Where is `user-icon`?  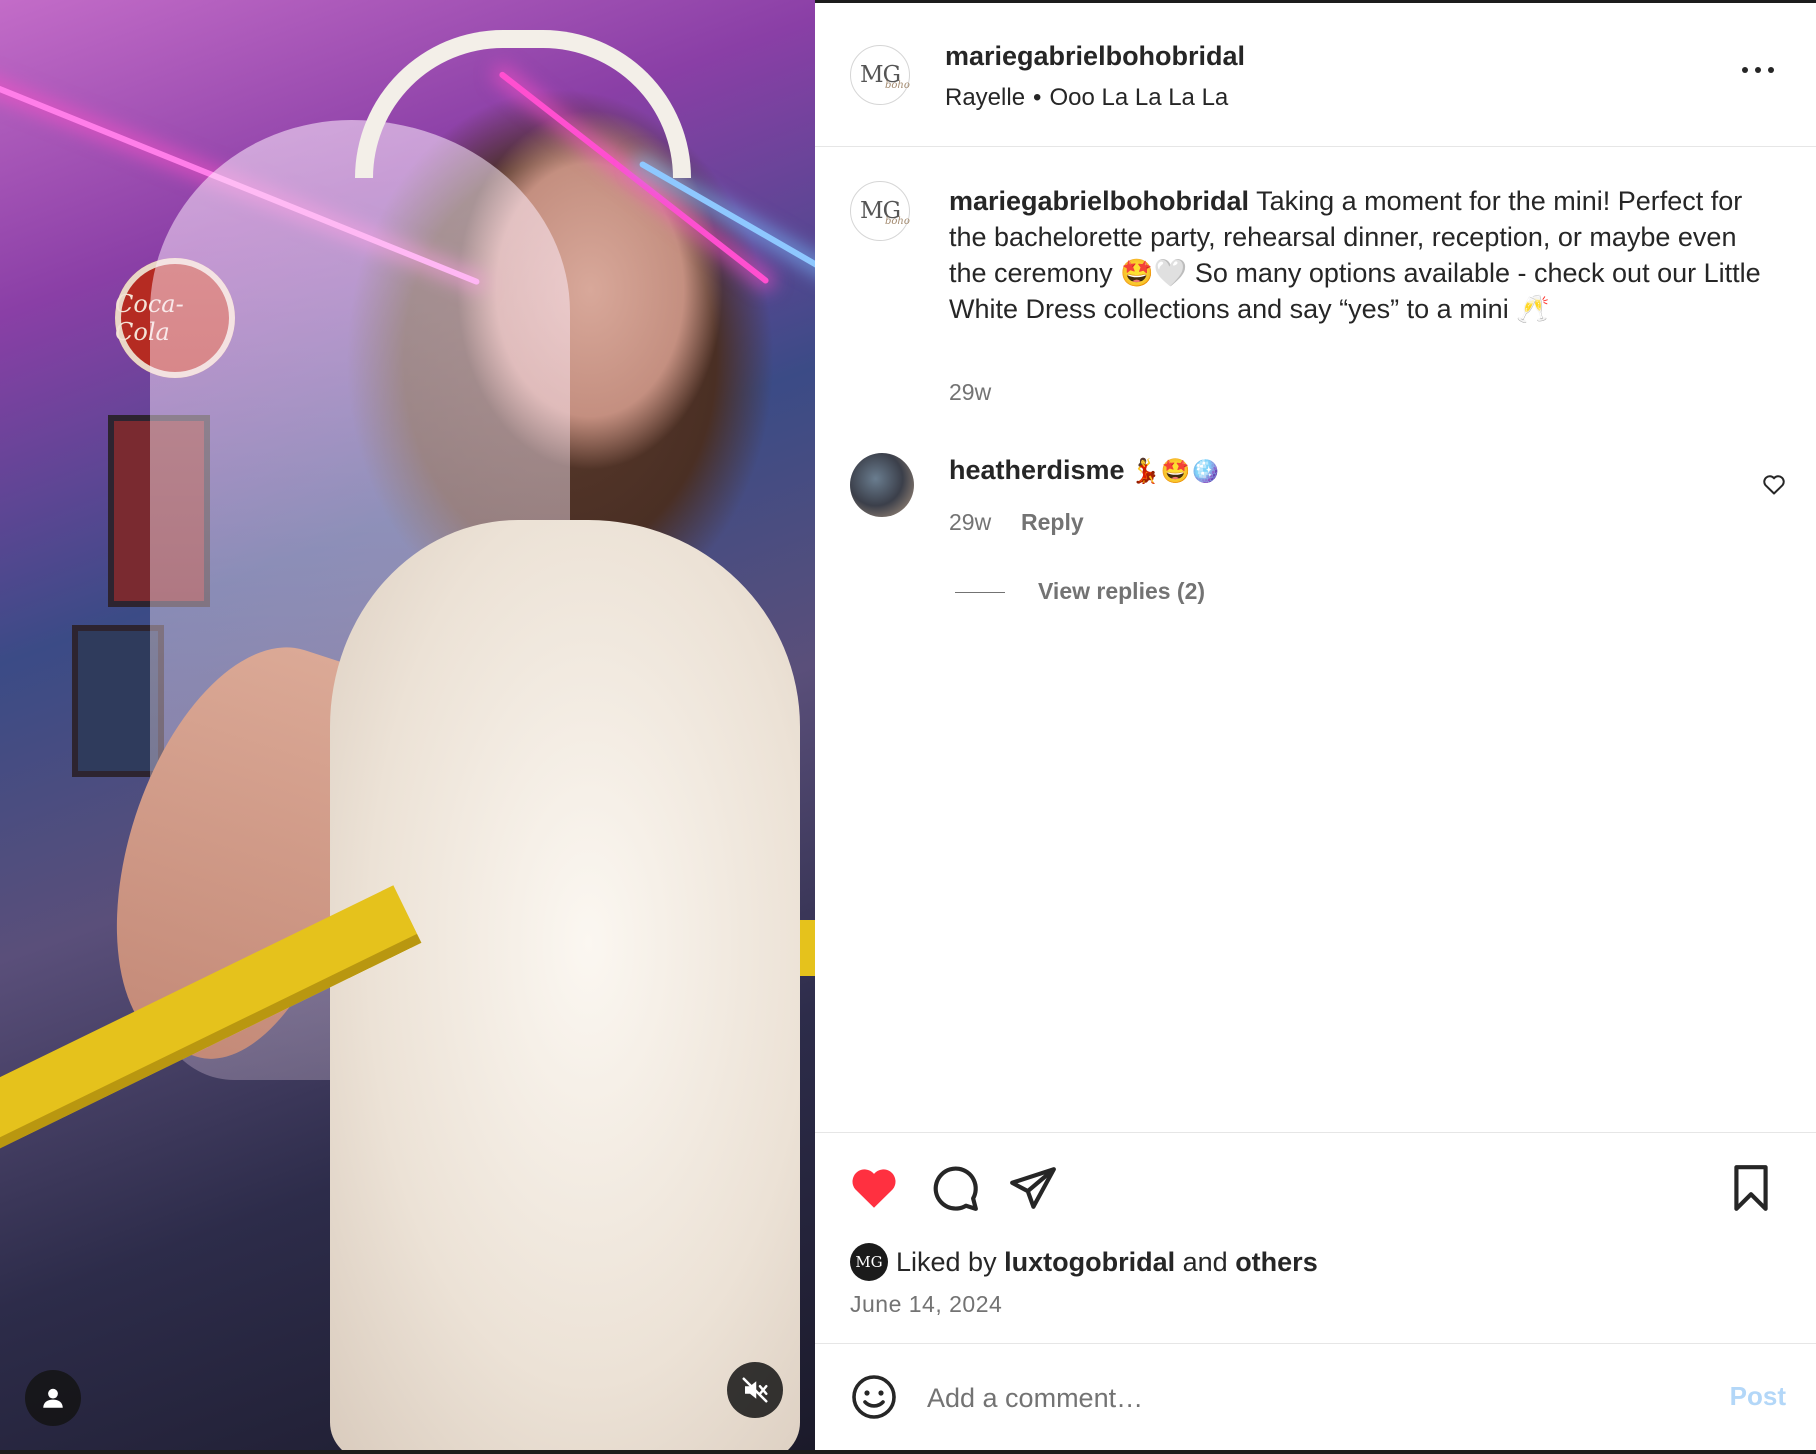
user-icon is located at coordinates (53, 1398).